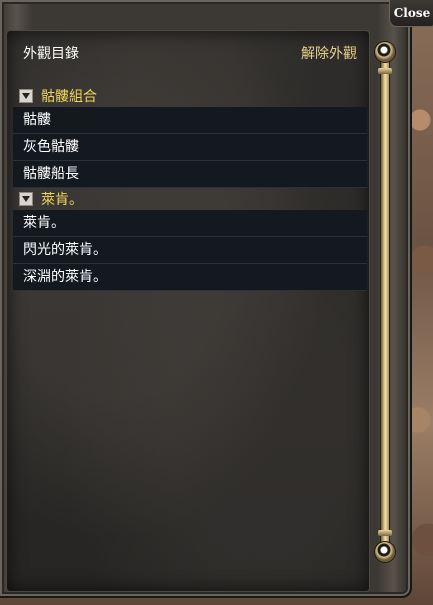 The height and width of the screenshot is (605, 433). Describe the element at coordinates (69, 97) in the screenshot. I see `group-label: 骷髏組合` at that location.